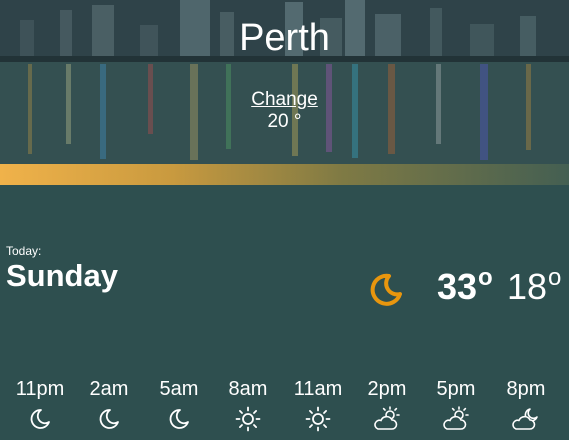  Describe the element at coordinates (387, 405) in the screenshot. I see `hourly-item: 2pm` at that location.